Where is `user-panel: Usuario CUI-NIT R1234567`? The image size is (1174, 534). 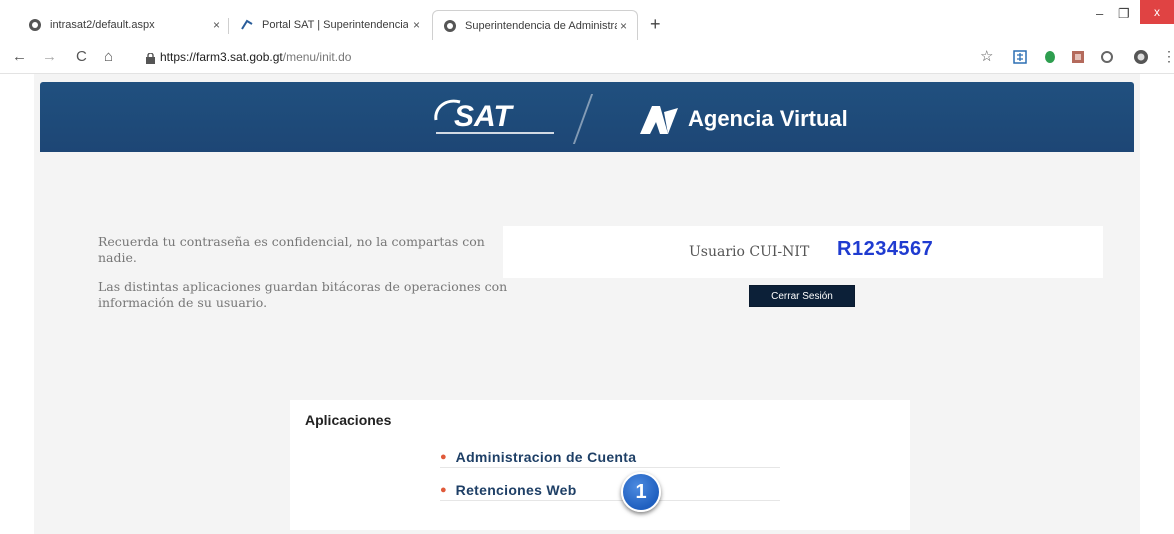
user-panel: Usuario CUI-NIT R1234567 is located at coordinates (803, 252).